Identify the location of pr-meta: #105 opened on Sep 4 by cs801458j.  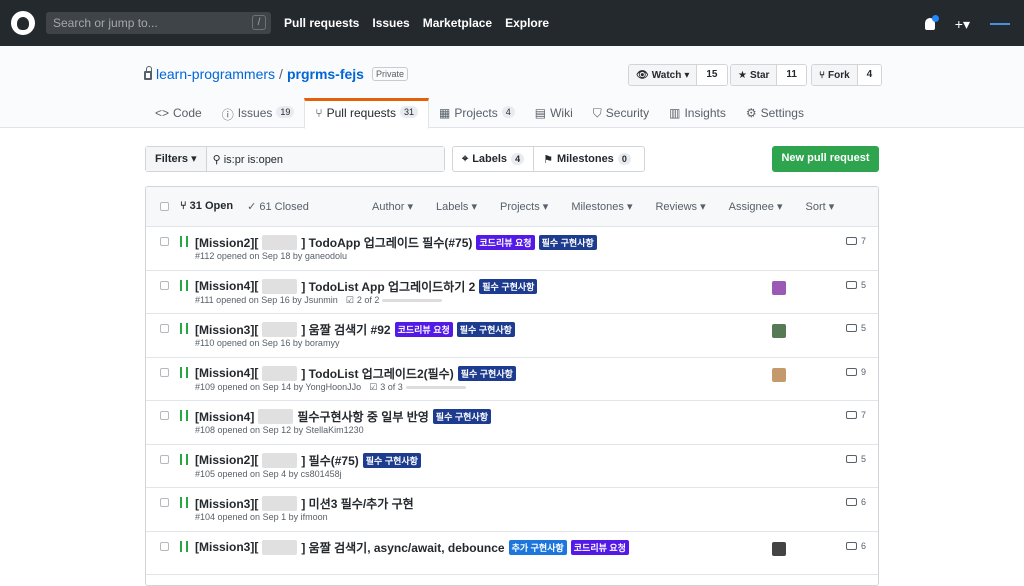
(268, 474).